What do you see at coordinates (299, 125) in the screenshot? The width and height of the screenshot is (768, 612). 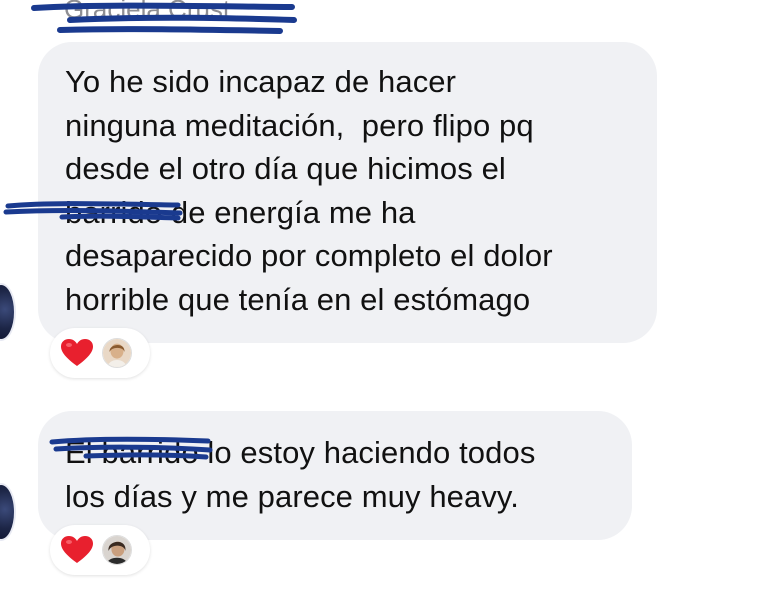 I see `message-line: ninguna meditación, pero flipo pq` at bounding box center [299, 125].